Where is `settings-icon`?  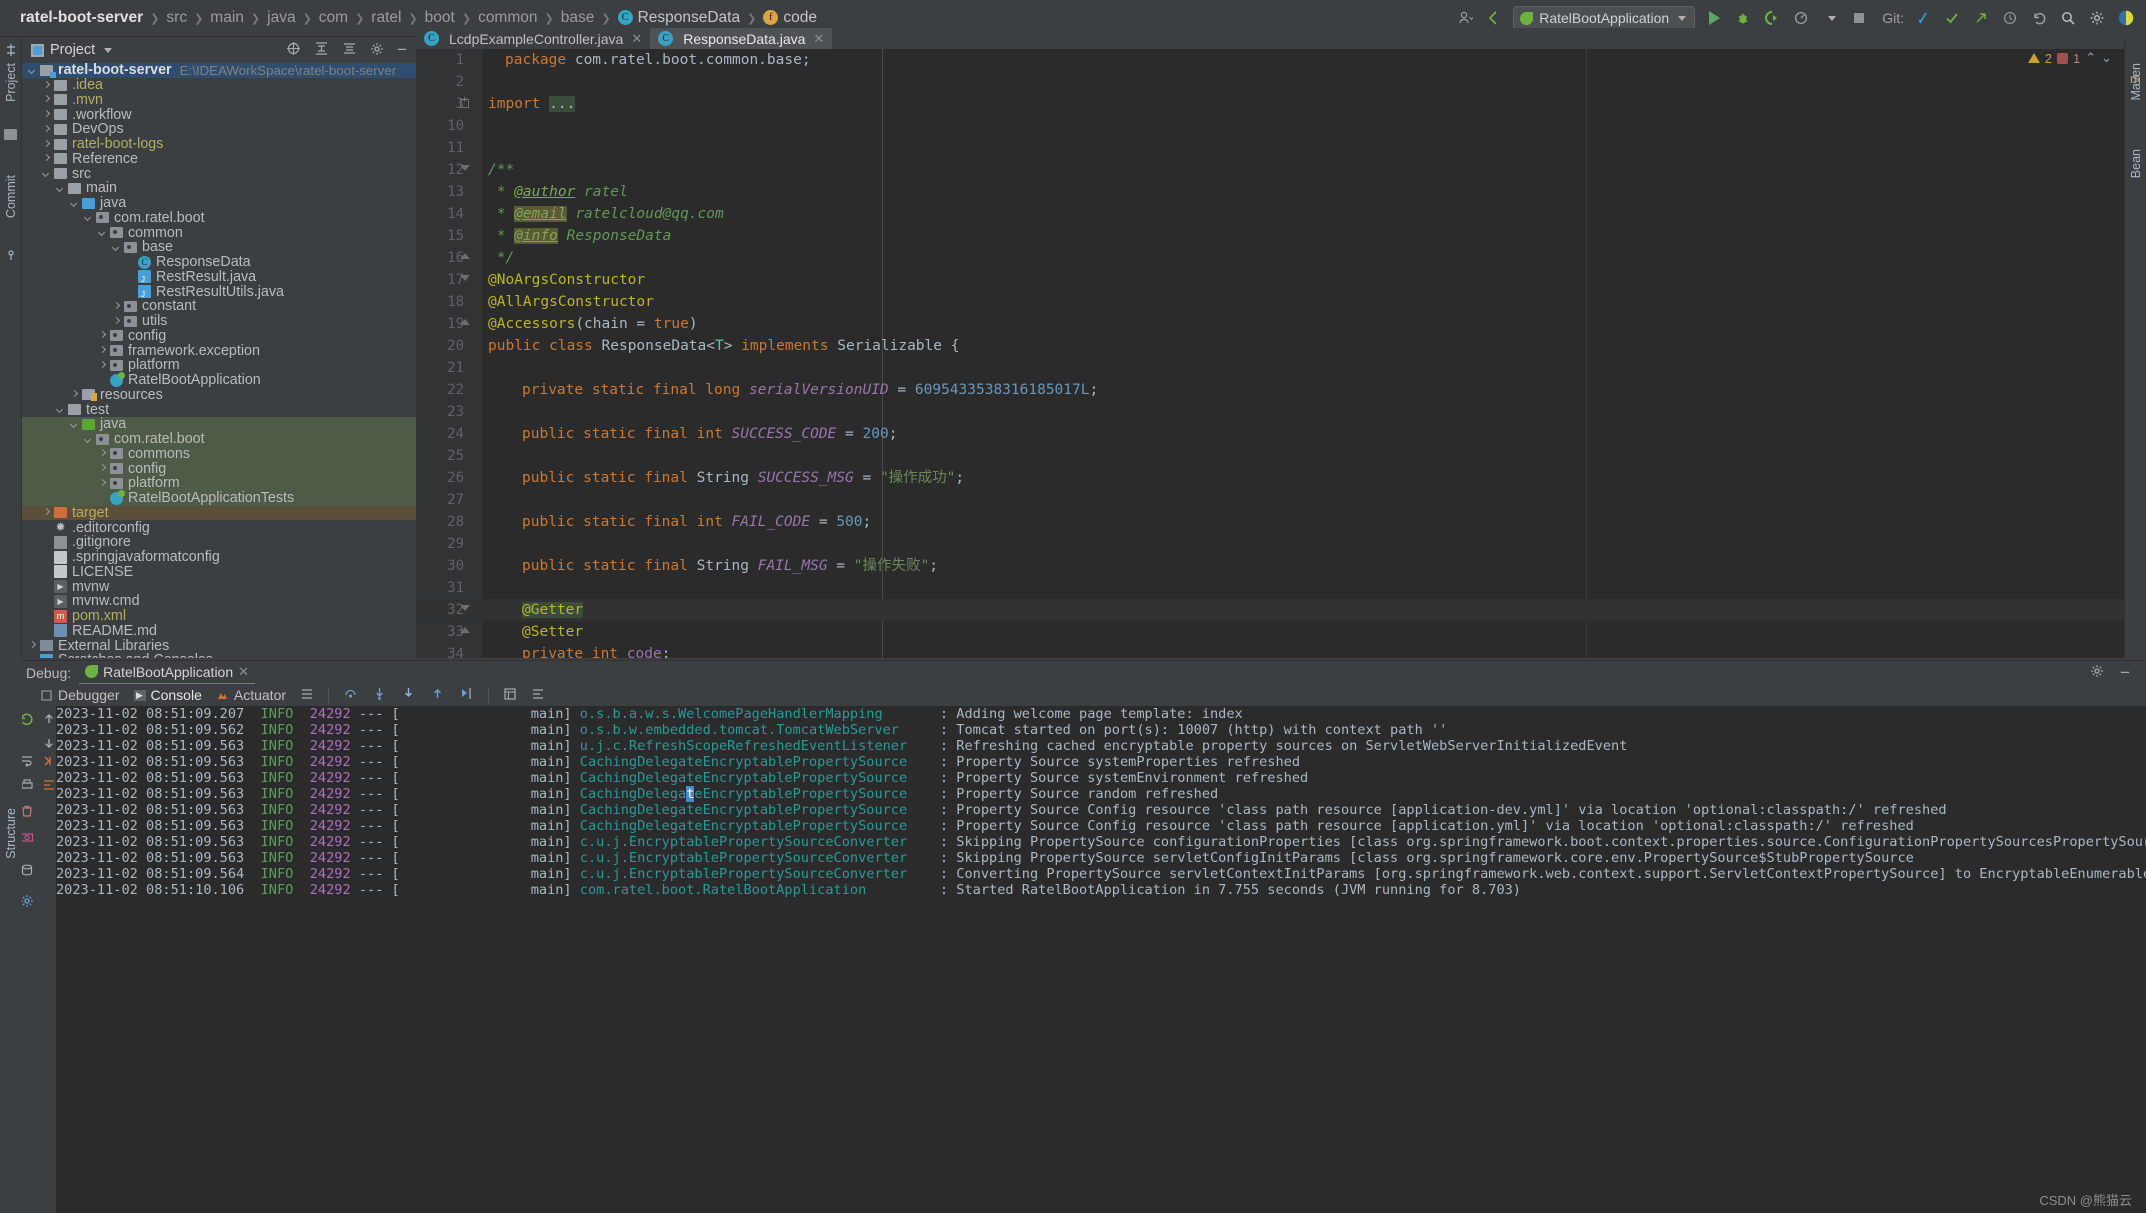 settings-icon is located at coordinates (2097, 18).